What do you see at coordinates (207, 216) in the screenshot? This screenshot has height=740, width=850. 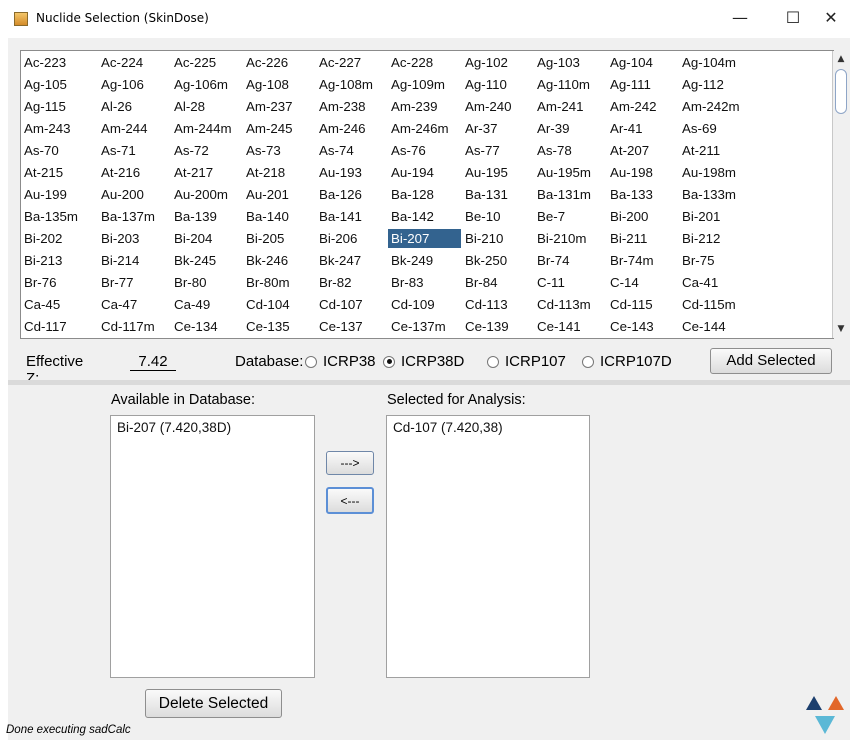 I see `nuclide-cell: Ba-139` at bounding box center [207, 216].